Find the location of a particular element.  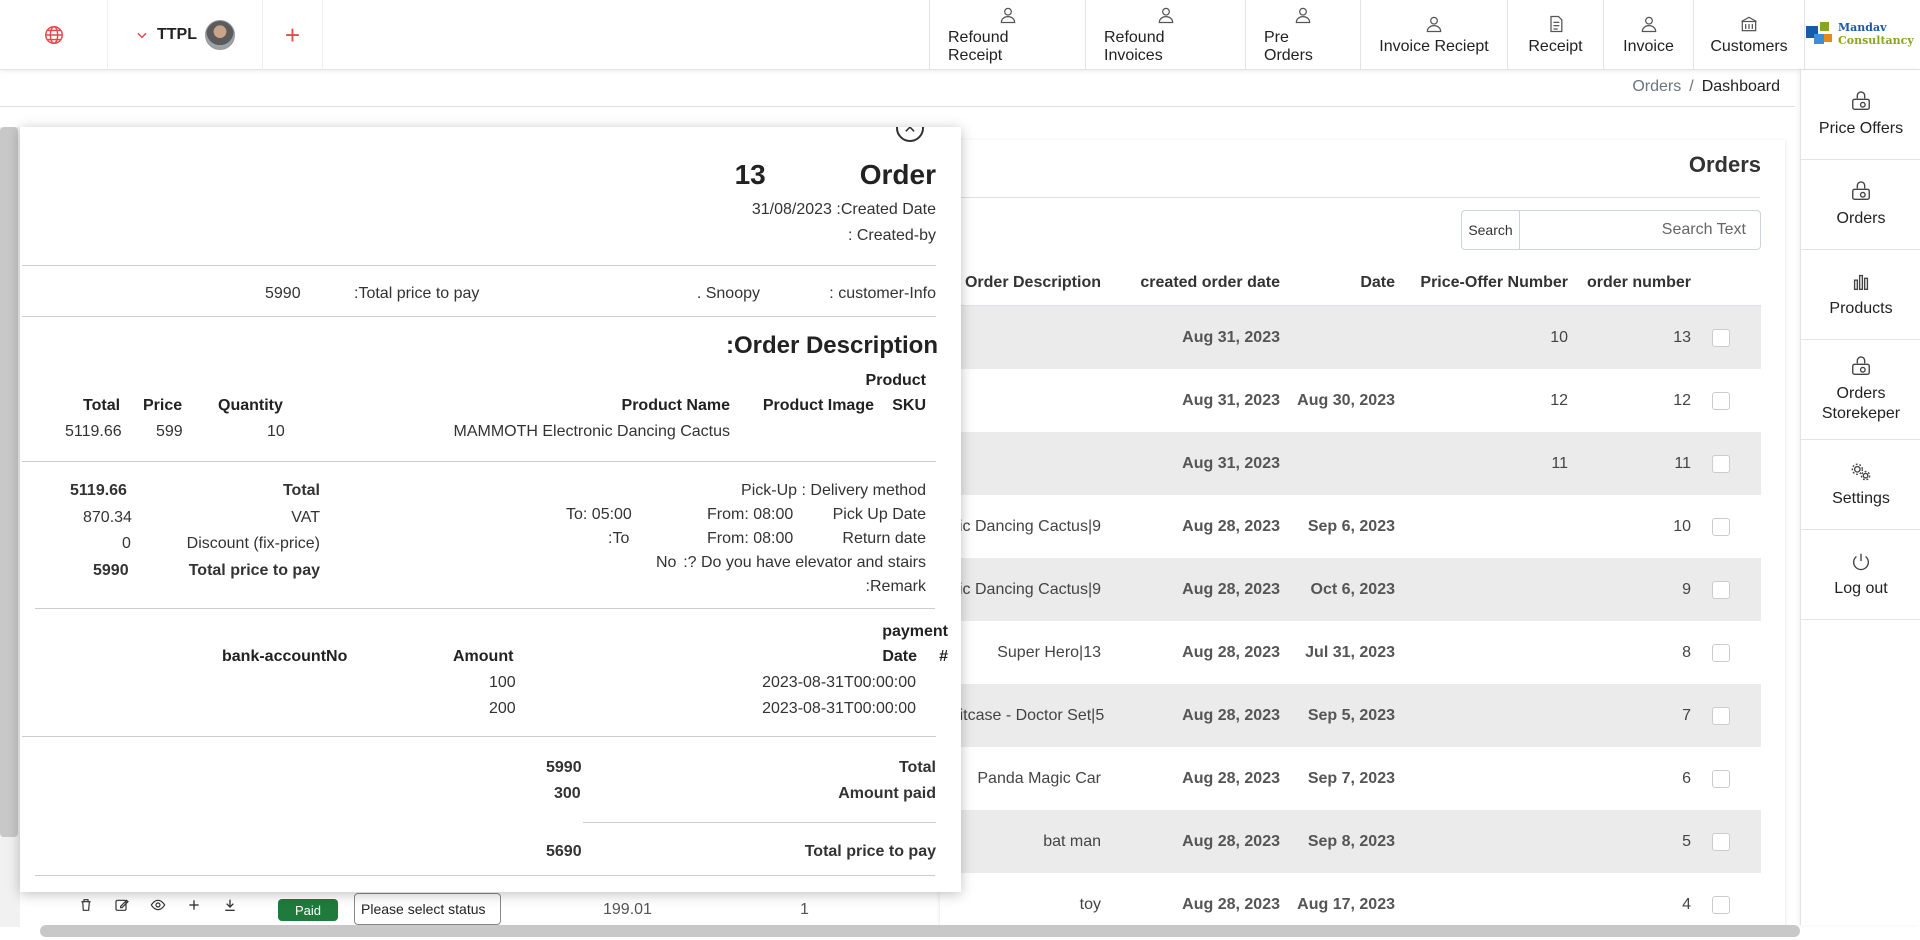

horizontal-scrollbar is located at coordinates (920, 931).